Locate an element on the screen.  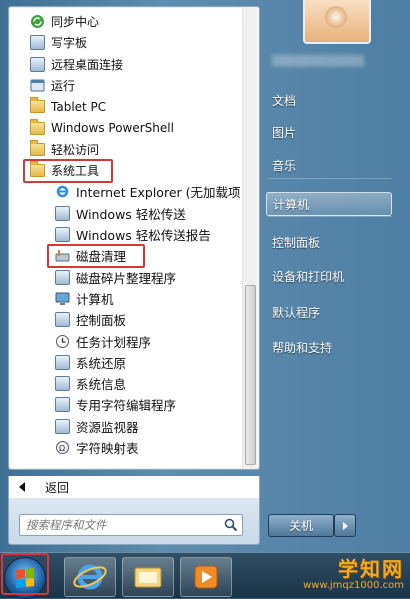
program-item: 系统信息 is located at coordinates (125, 383).